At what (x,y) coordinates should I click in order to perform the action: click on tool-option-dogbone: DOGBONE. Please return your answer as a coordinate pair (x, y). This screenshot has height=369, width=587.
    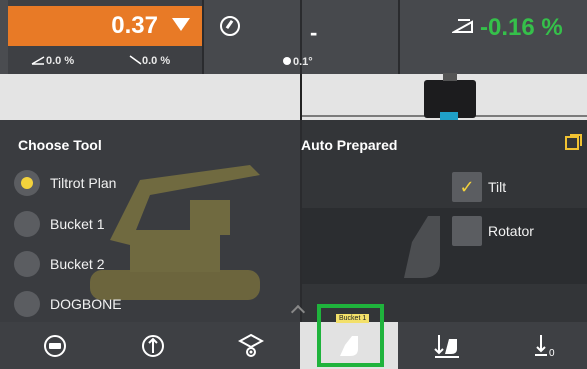
    Looking at the image, I should click on (68, 304).